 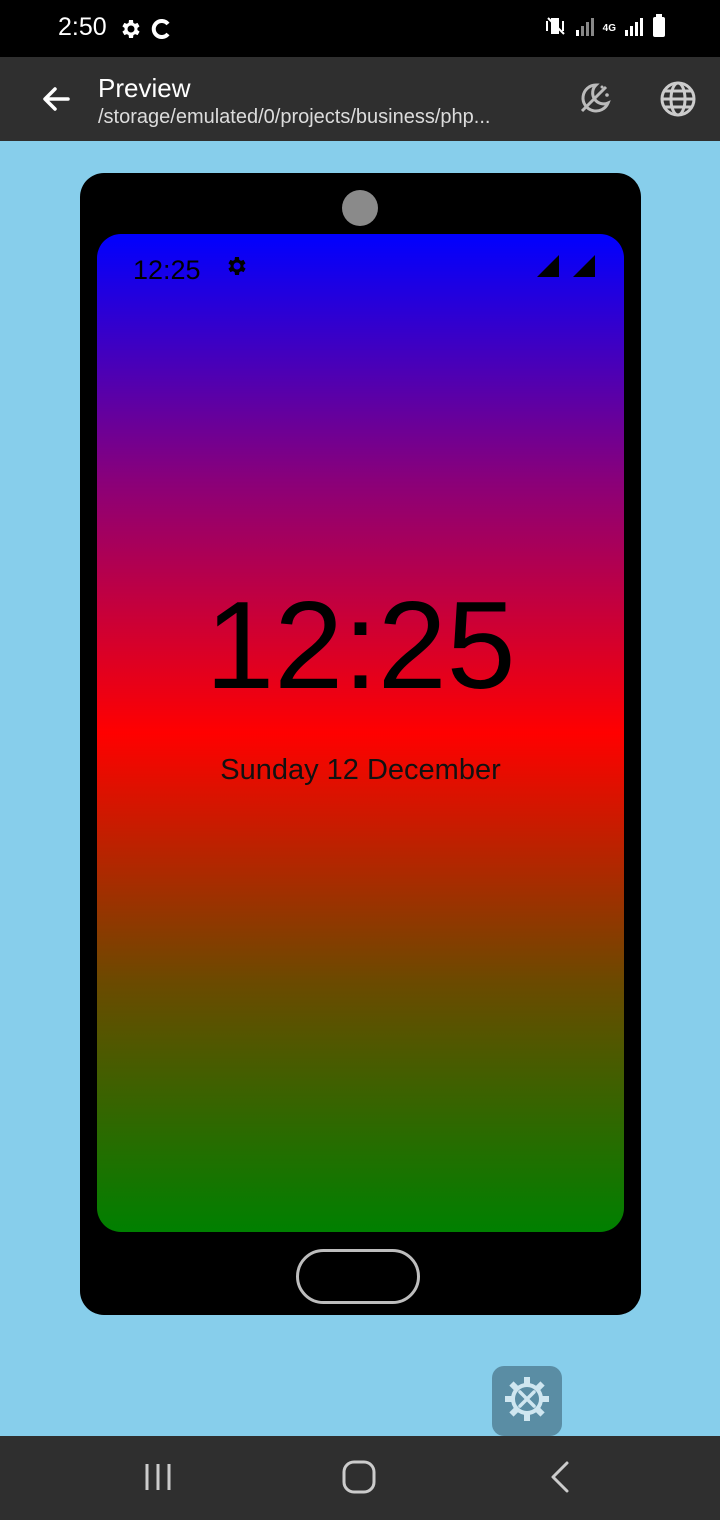 What do you see at coordinates (360, 646) in the screenshot?
I see `clock-time: 12:25` at bounding box center [360, 646].